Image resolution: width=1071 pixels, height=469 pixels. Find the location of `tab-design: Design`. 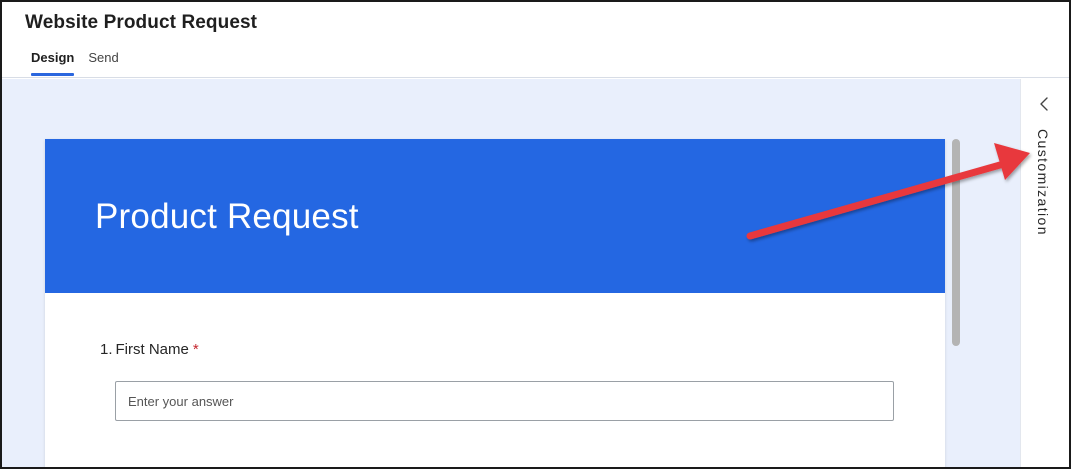

tab-design: Design is located at coordinates (53, 62).